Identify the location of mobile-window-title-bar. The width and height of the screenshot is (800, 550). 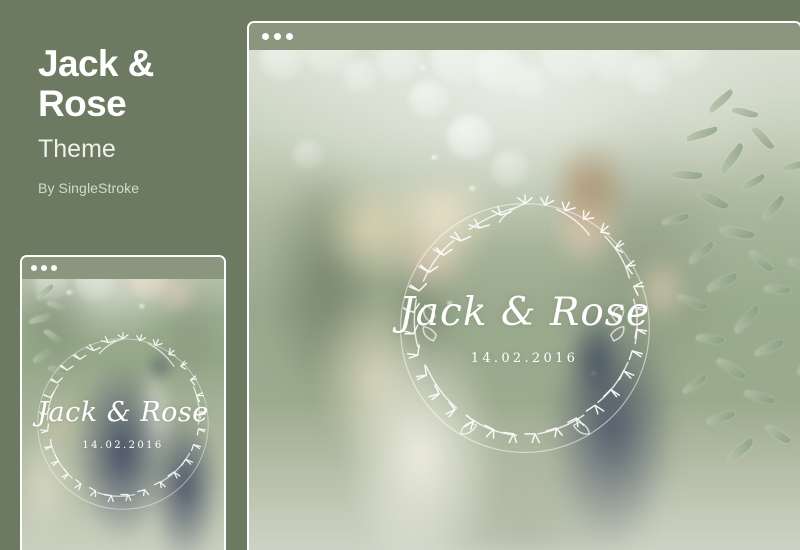
(123, 268).